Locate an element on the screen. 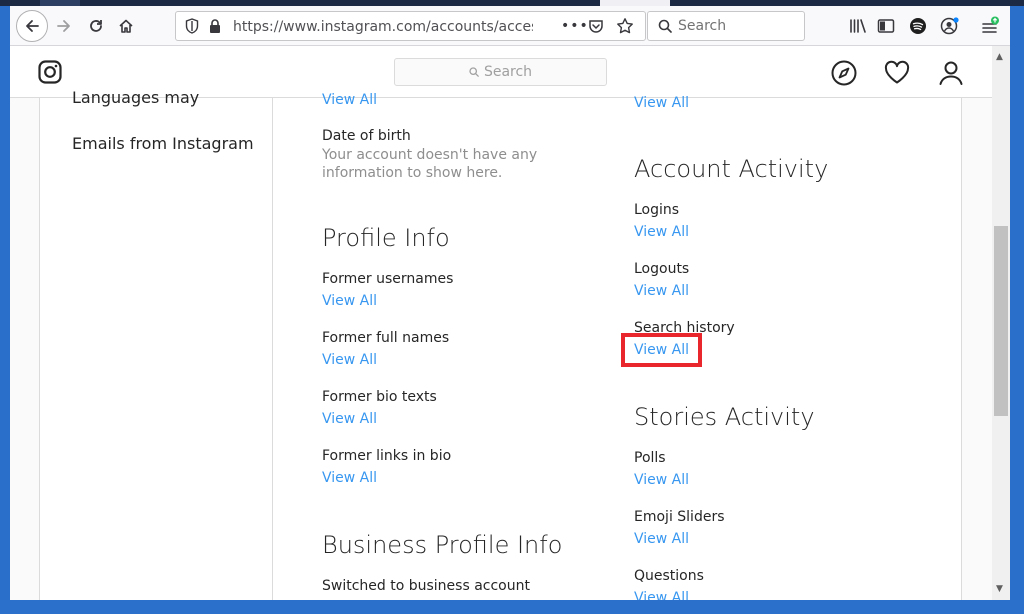 The height and width of the screenshot is (614, 1024). library-icon is located at coordinates (858, 26).